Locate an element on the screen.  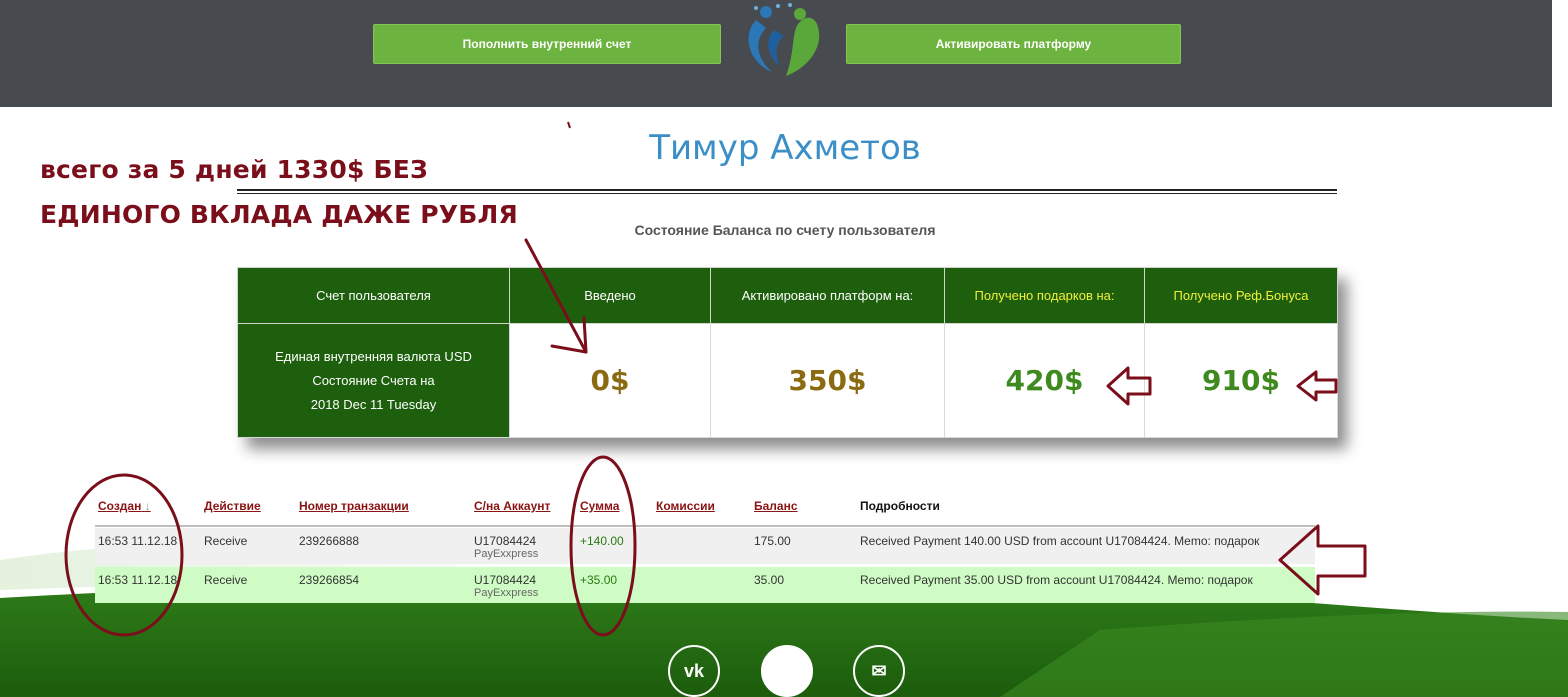
tx-number: 239266888 is located at coordinates (329, 541).